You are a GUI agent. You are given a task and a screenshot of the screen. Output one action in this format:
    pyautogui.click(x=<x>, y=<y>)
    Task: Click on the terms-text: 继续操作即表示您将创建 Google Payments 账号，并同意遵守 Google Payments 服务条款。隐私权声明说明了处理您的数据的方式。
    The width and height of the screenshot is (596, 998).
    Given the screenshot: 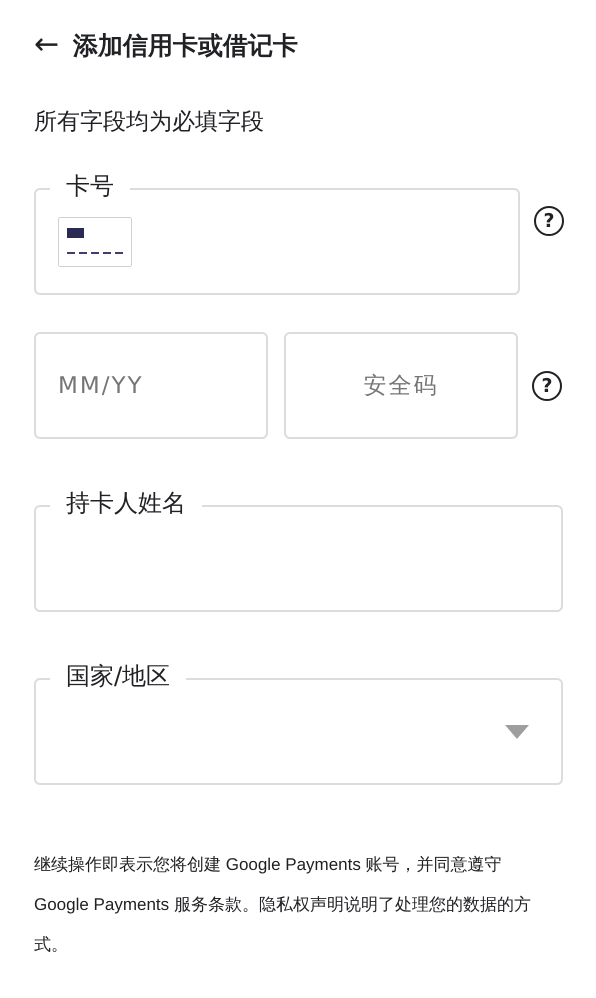 What is the action you would take?
    pyautogui.click(x=283, y=905)
    